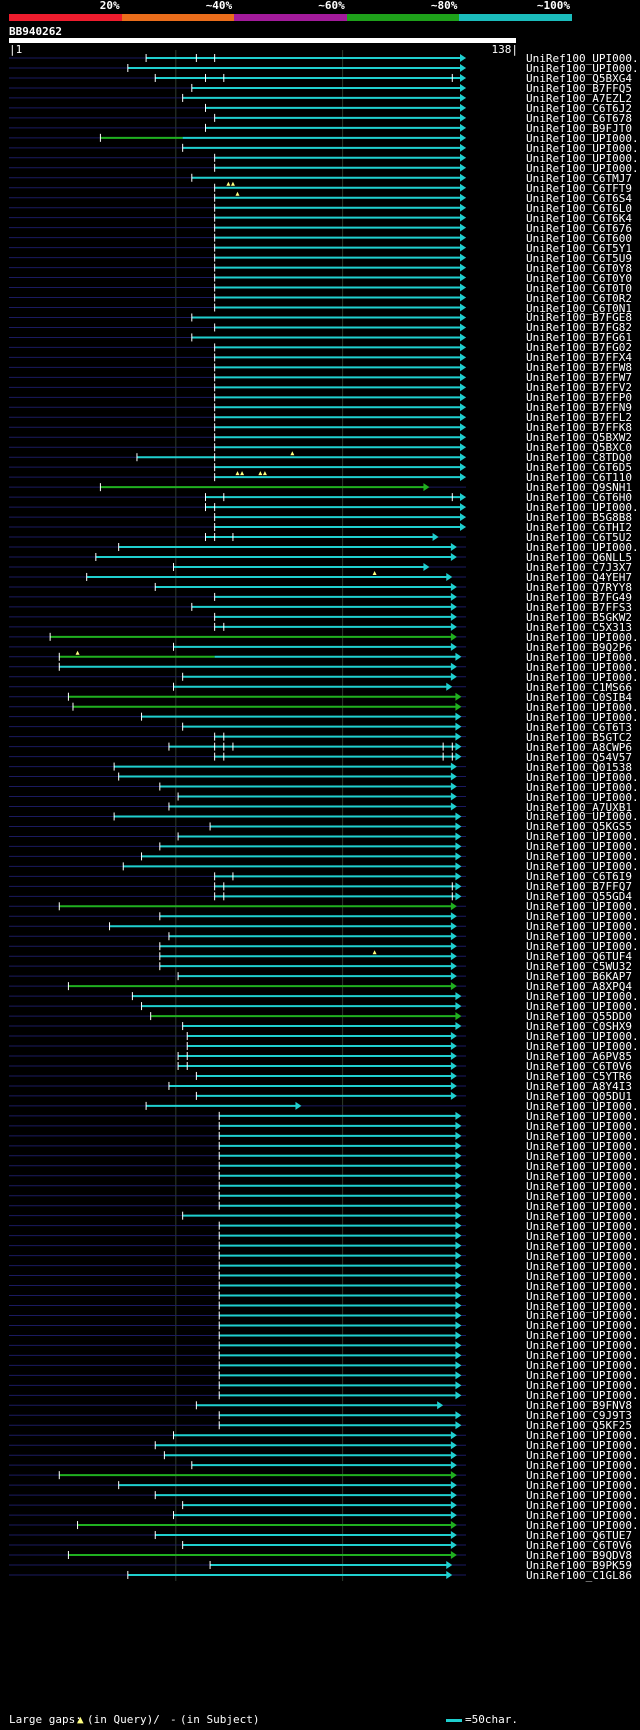 Image resolution: width=640 pixels, height=1730 pixels. Describe the element at coordinates (173, 1719) in the screenshot. I see `gap-subject-icon: ‑` at that location.